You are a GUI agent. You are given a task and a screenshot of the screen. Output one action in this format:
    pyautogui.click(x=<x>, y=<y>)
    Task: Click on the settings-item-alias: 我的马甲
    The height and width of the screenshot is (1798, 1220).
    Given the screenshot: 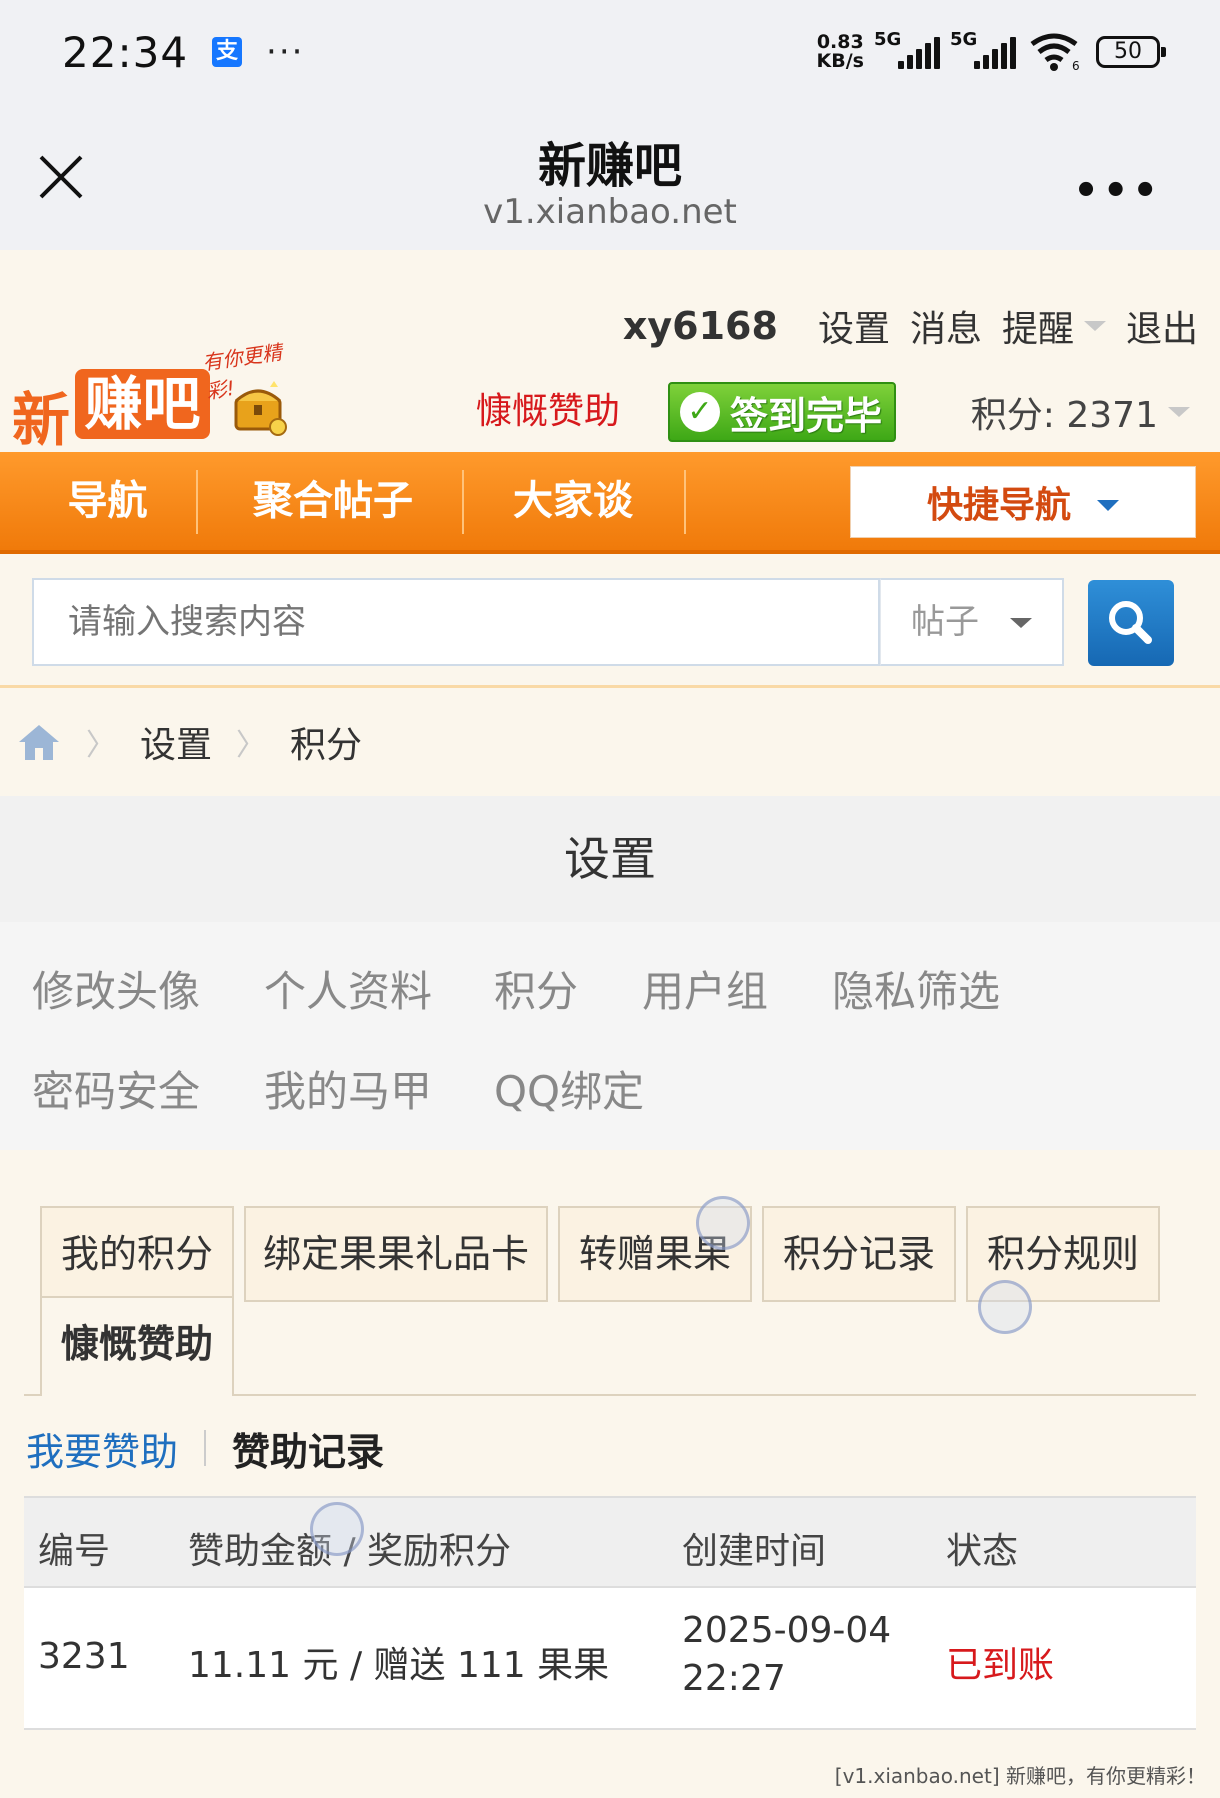 What is the action you would take?
    pyautogui.click(x=348, y=1088)
    